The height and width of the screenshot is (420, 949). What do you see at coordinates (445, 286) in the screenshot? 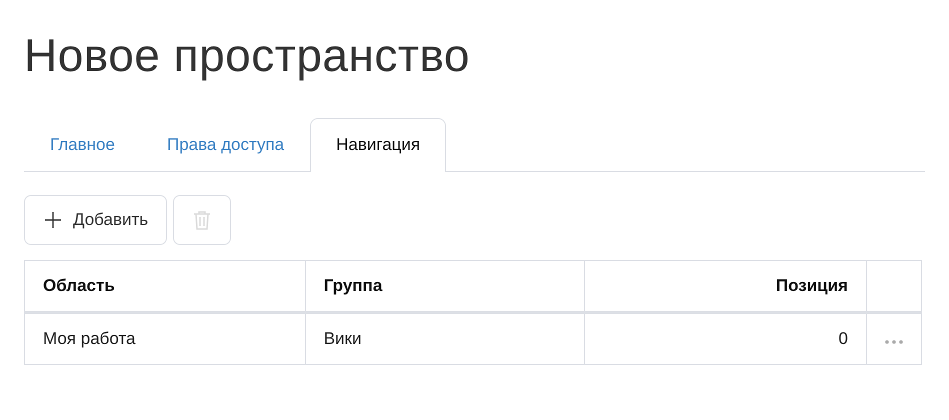
I see `column-header: Группа` at bounding box center [445, 286].